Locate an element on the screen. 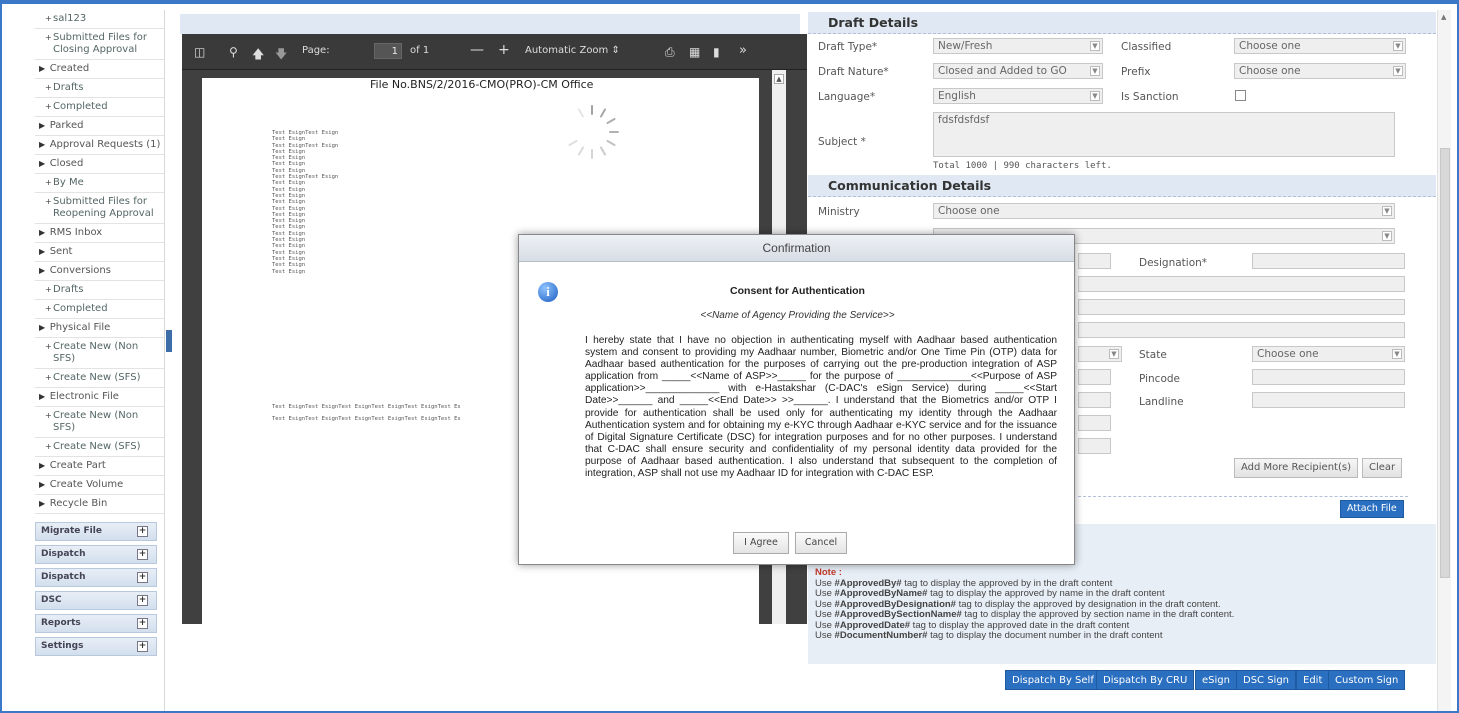 This screenshot has height=713, width=1459. sidebar-item: ▶ Created is located at coordinates (99, 69).